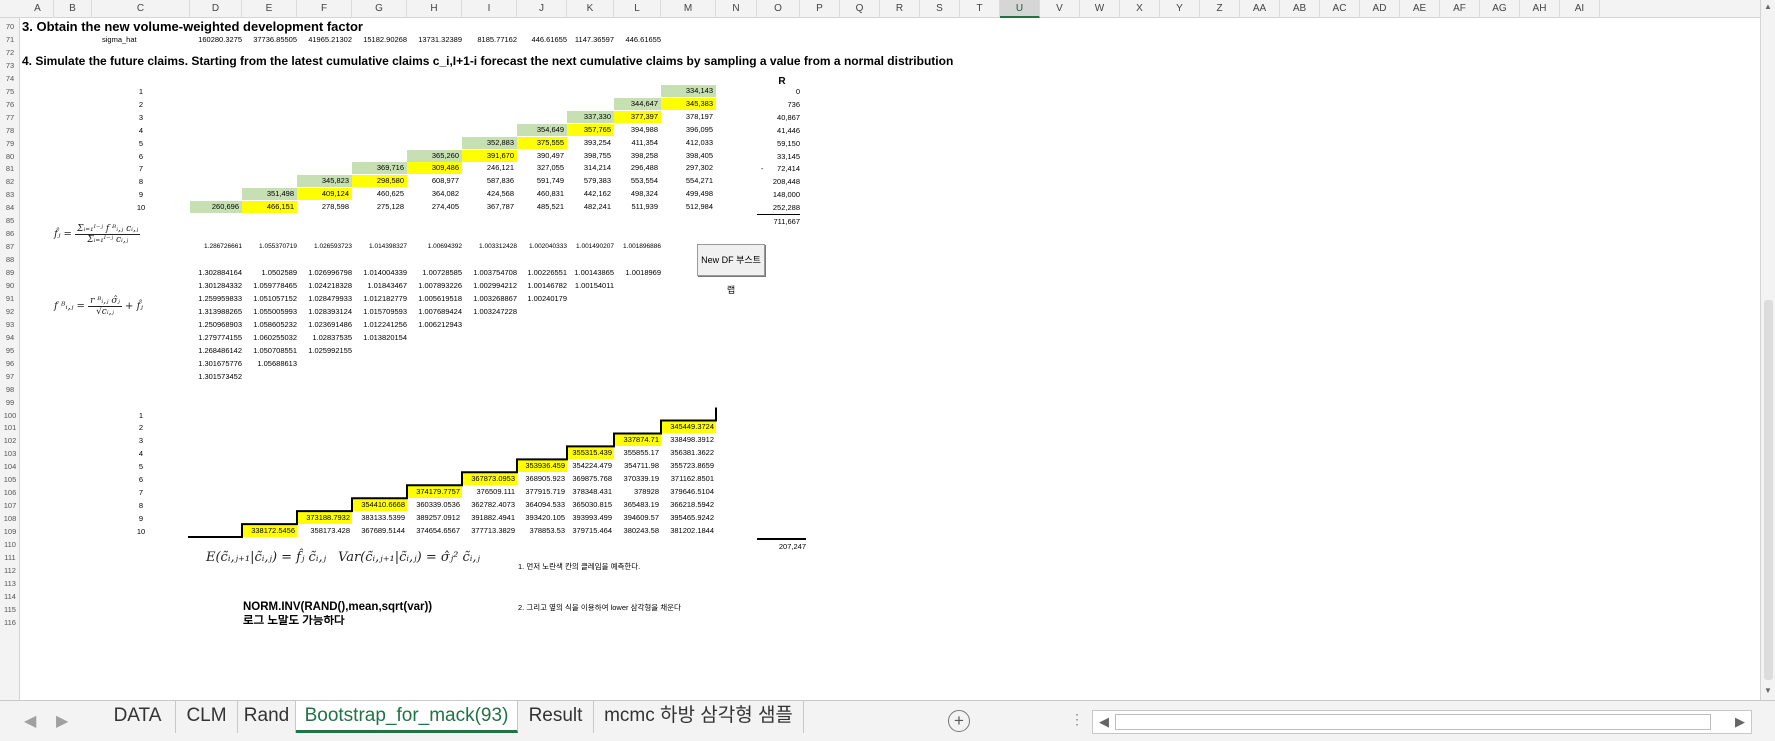 This screenshot has height=741, width=1775. I want to click on sheet-tab: Rand, so click(267, 717).